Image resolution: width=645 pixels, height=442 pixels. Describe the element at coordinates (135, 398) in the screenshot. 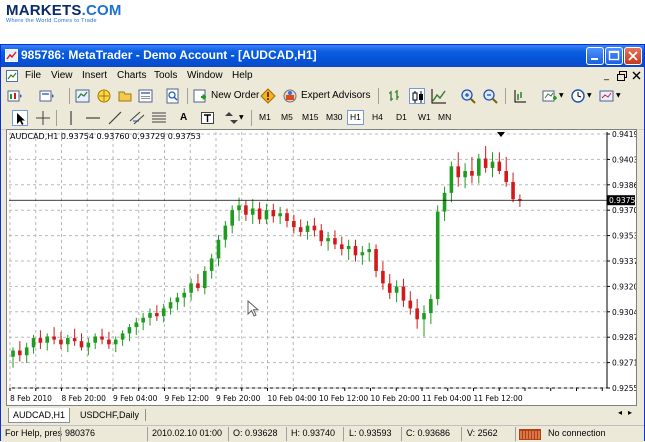

I see `time-tick-label: 9 Feb 04:00` at that location.